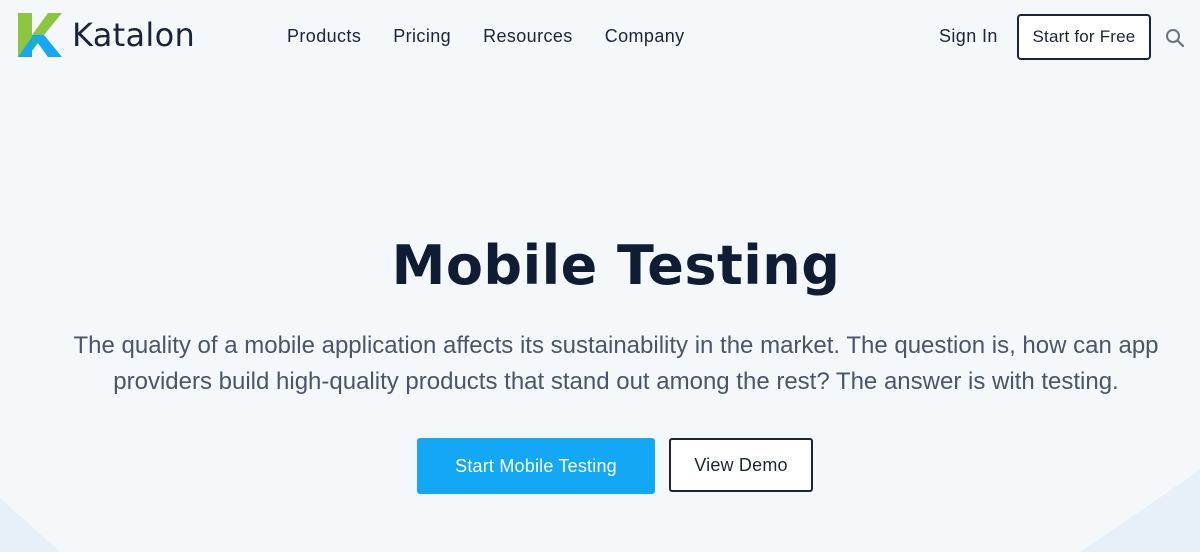  Describe the element at coordinates (324, 36) in the screenshot. I see `nav-item-products: Products` at that location.